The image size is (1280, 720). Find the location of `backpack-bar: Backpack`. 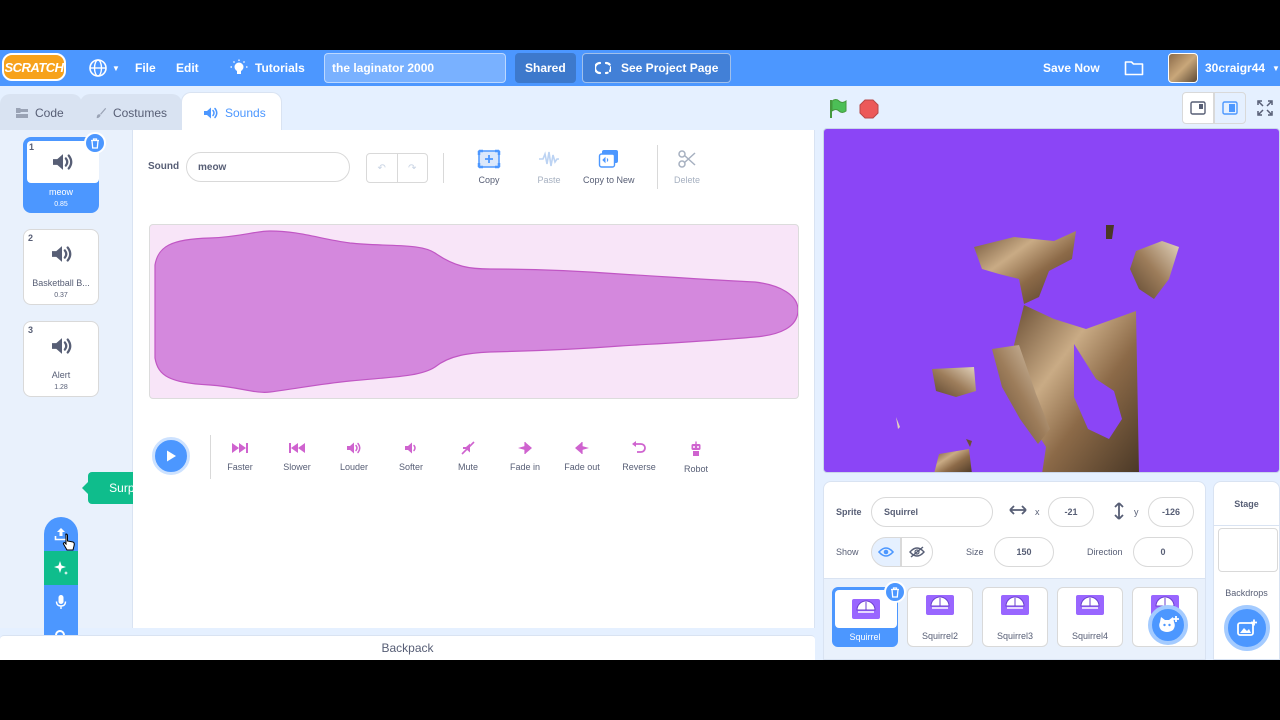

backpack-bar: Backpack is located at coordinates (407, 647).